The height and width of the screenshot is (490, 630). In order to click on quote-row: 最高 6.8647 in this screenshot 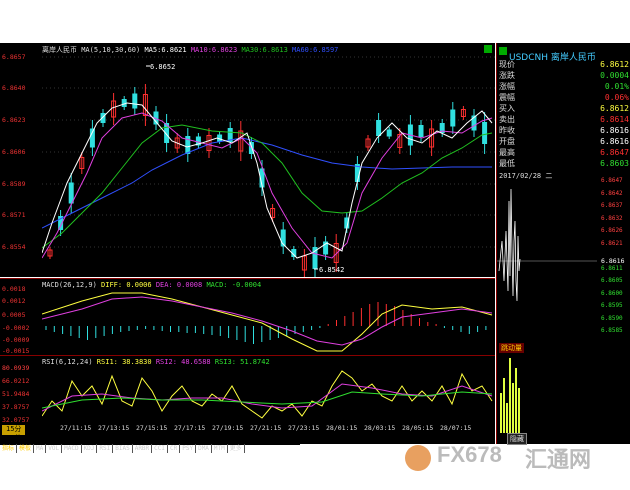, I will do `click(564, 152)`.